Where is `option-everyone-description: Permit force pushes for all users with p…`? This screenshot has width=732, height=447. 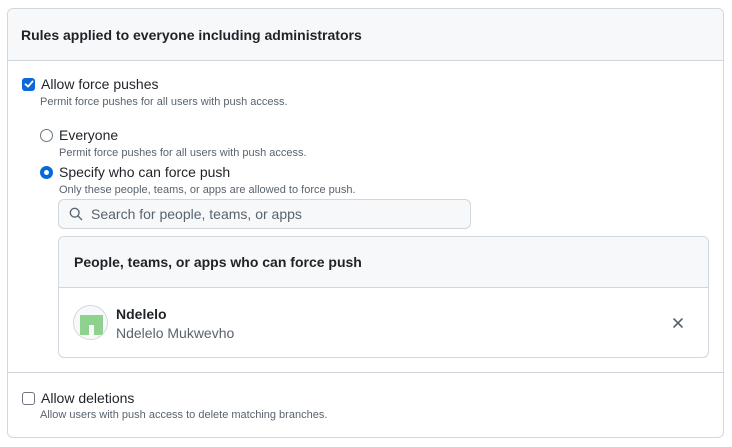 option-everyone-description: Permit force pushes for all users with p… is located at coordinates (183, 153).